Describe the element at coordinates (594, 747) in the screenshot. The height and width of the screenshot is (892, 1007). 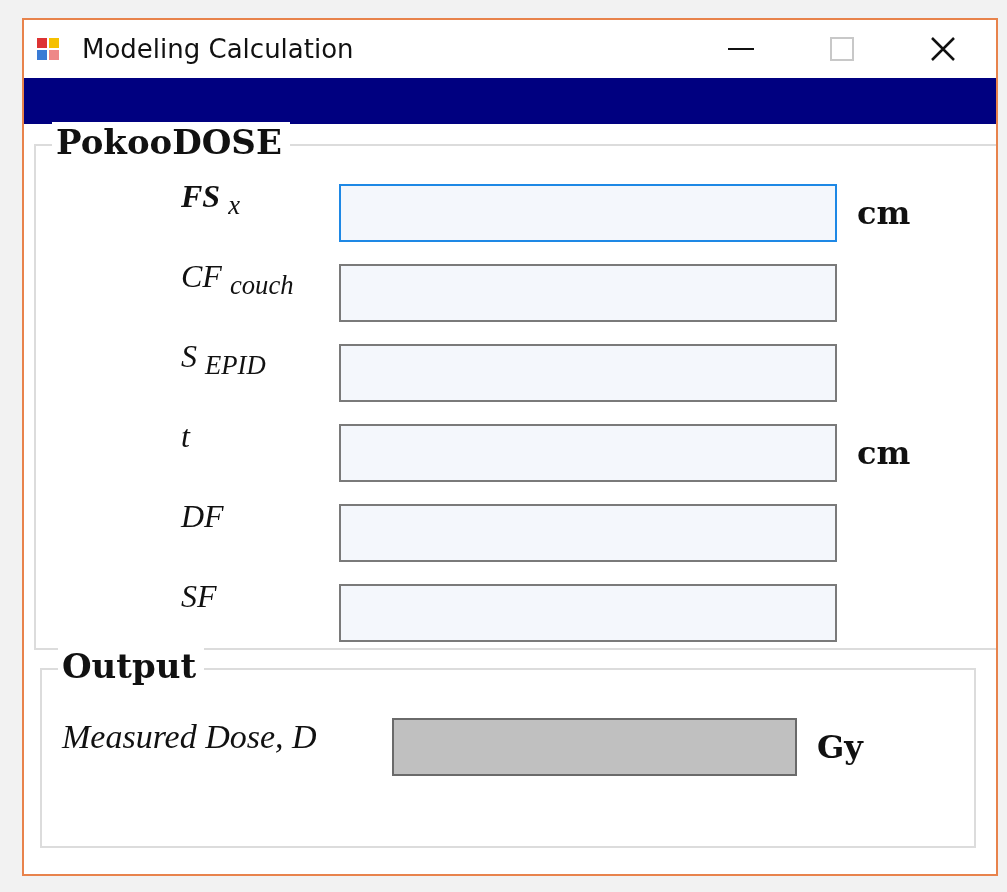
I see `output-field` at that location.